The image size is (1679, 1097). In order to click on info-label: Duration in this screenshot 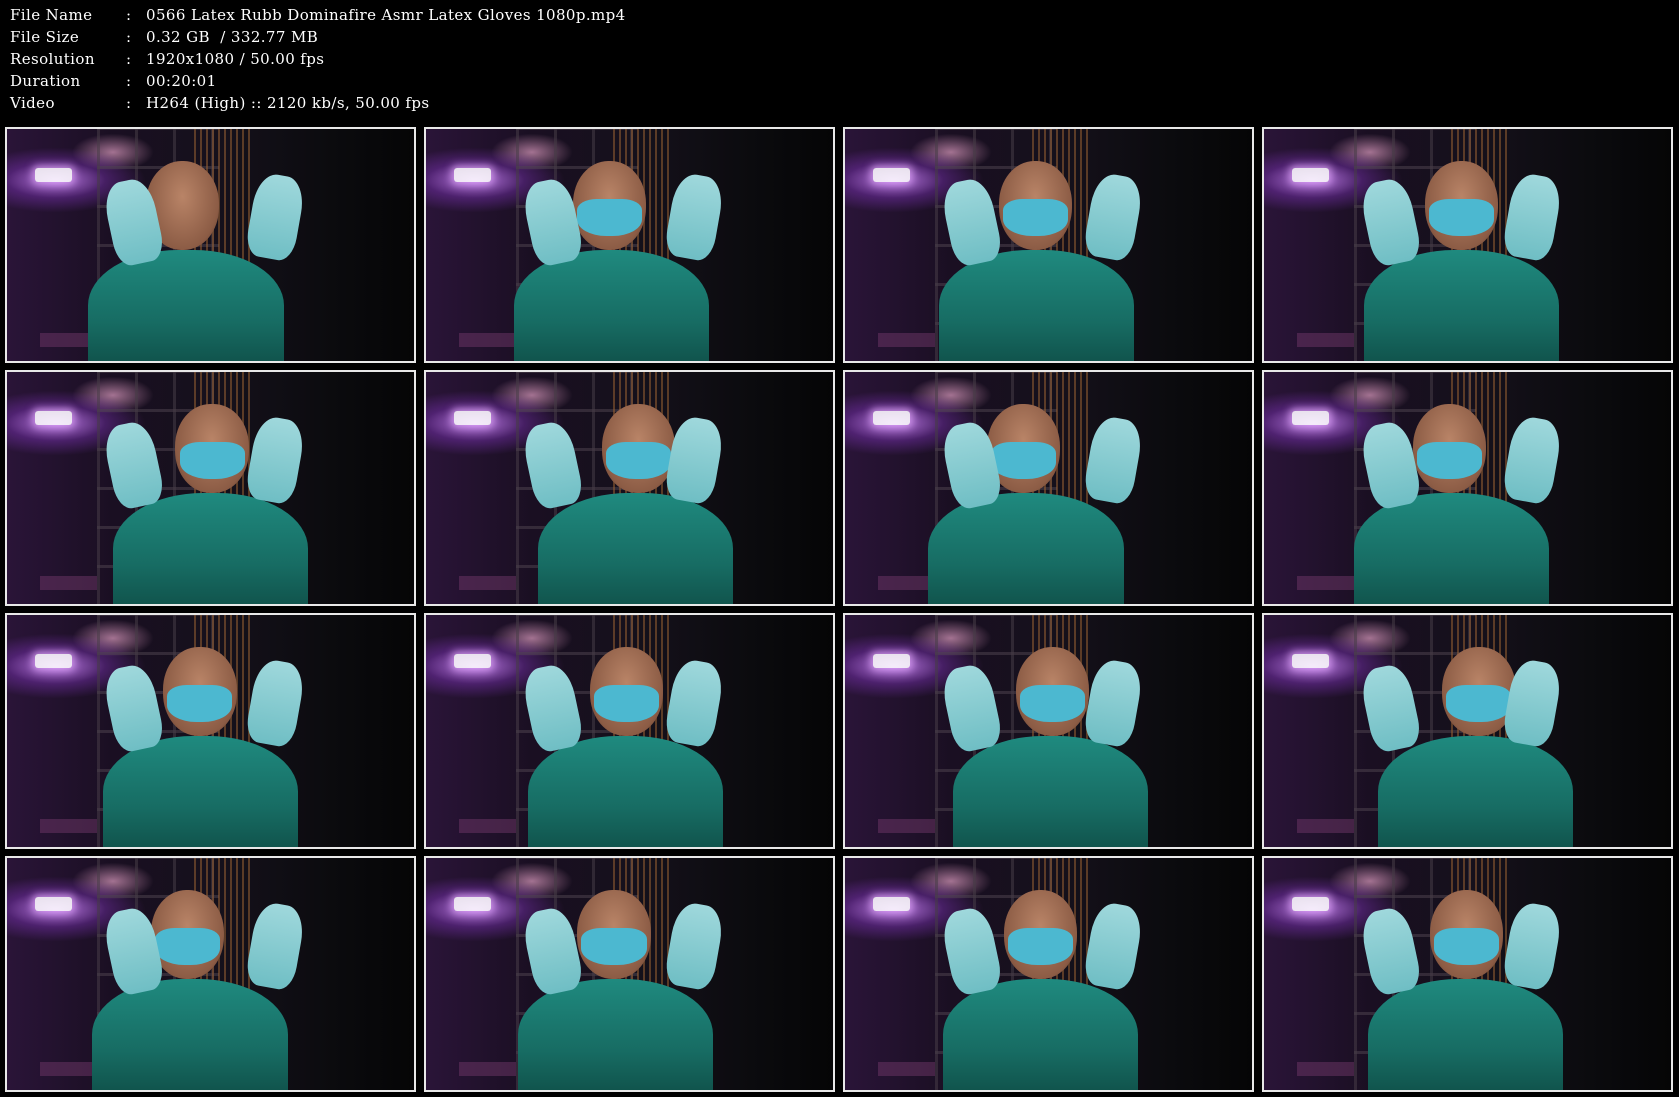, I will do `click(45, 81)`.